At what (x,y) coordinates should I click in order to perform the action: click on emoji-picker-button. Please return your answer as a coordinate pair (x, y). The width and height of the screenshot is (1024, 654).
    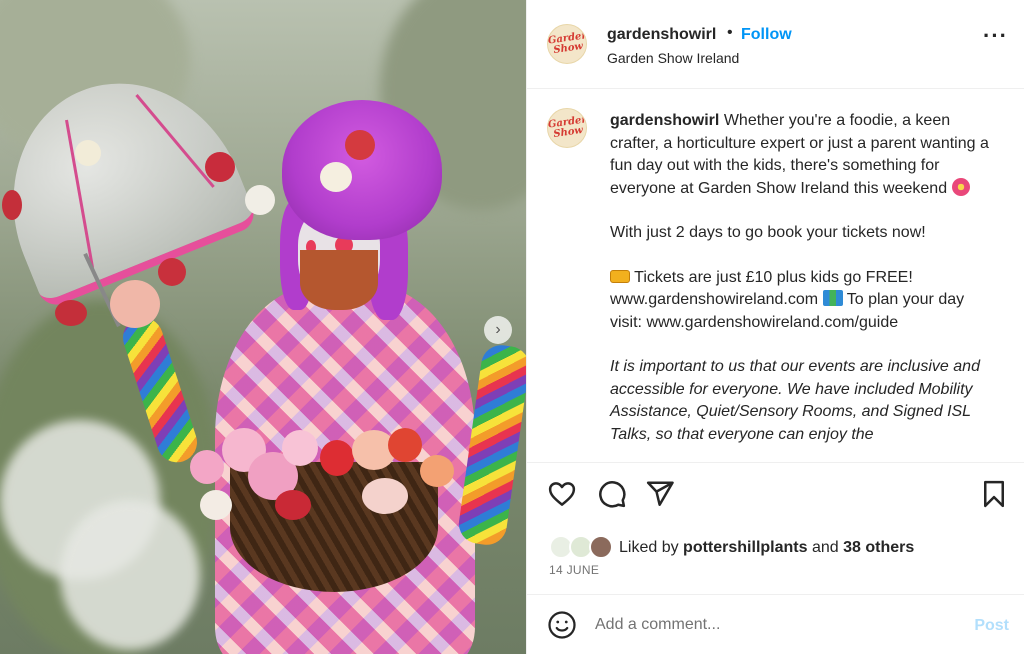
    Looking at the image, I should click on (563, 626).